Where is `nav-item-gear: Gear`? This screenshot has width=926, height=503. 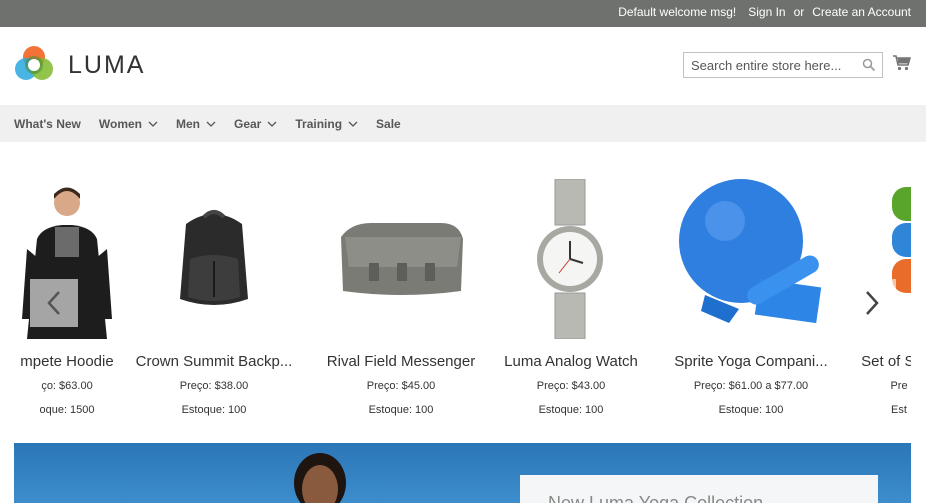 nav-item-gear: Gear is located at coordinates (255, 124).